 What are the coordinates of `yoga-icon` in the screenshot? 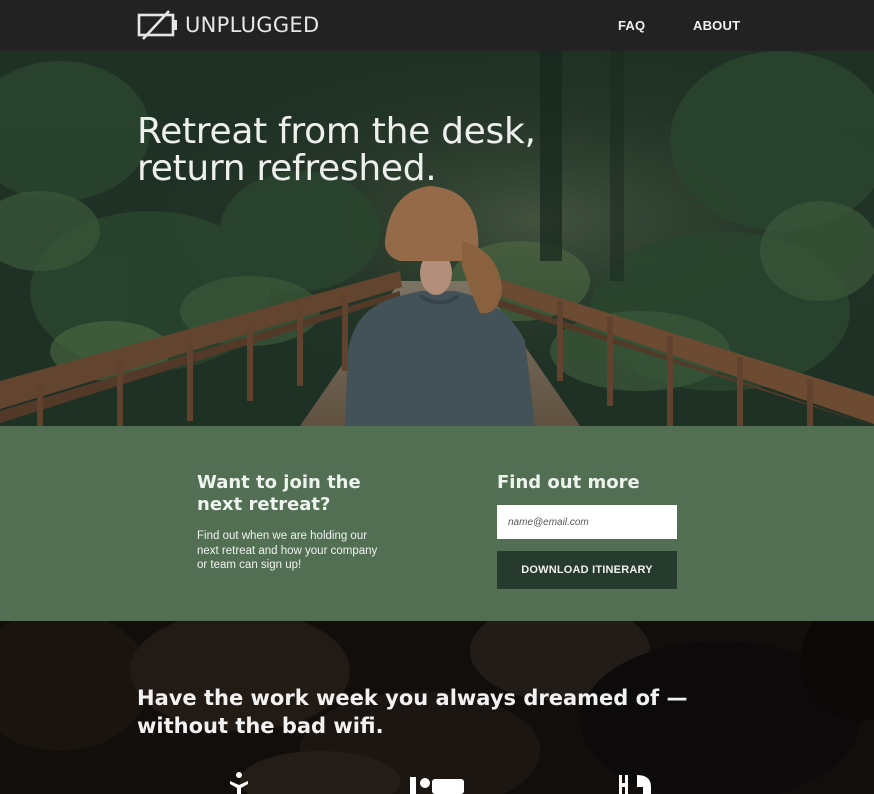 It's located at (239, 782).